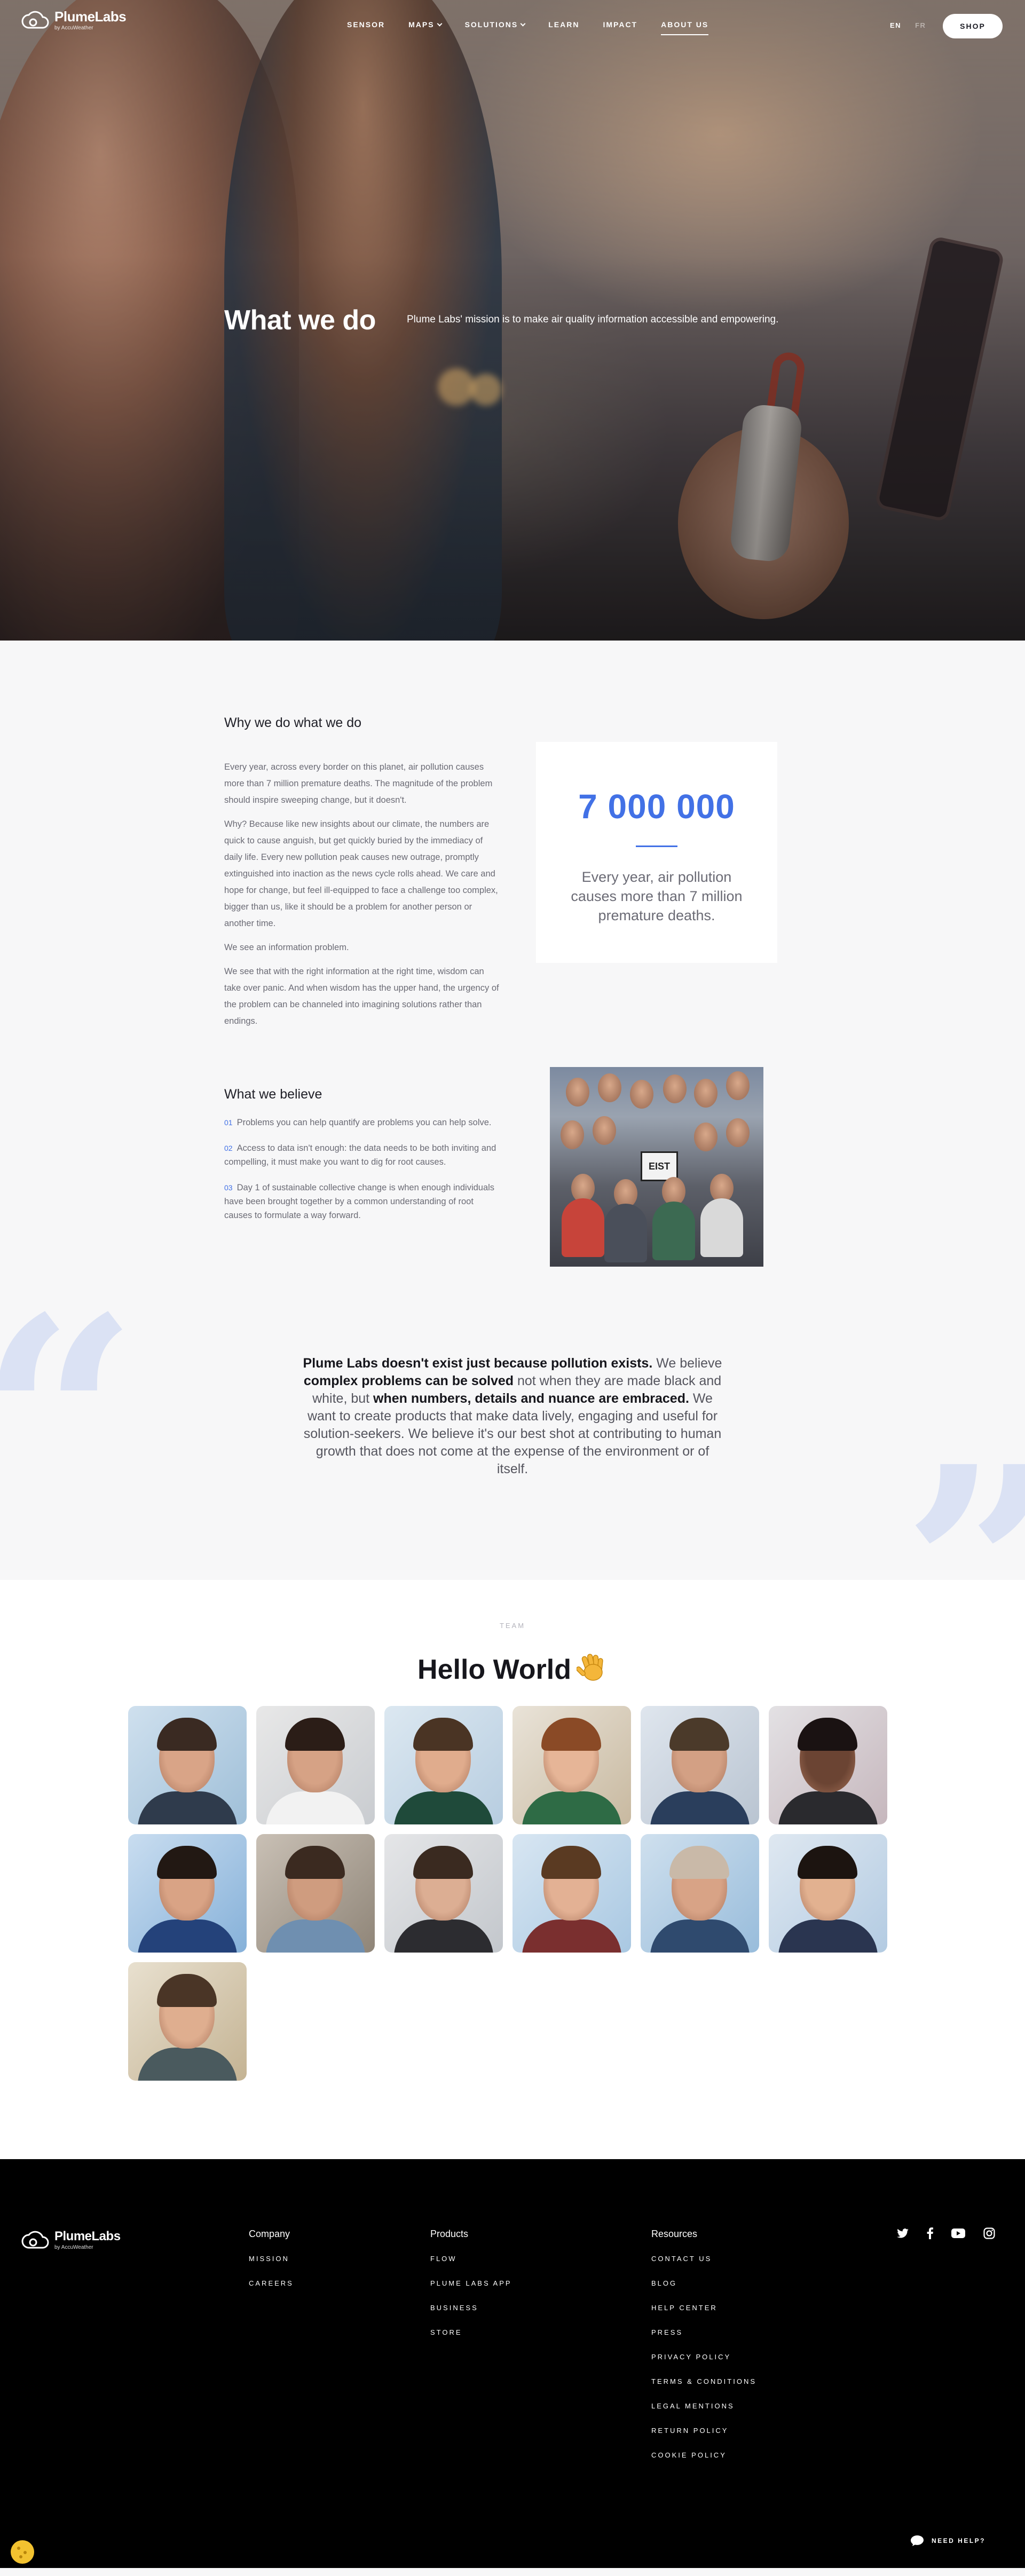  What do you see at coordinates (656, 806) in the screenshot?
I see `stat-number: 7 000 000` at bounding box center [656, 806].